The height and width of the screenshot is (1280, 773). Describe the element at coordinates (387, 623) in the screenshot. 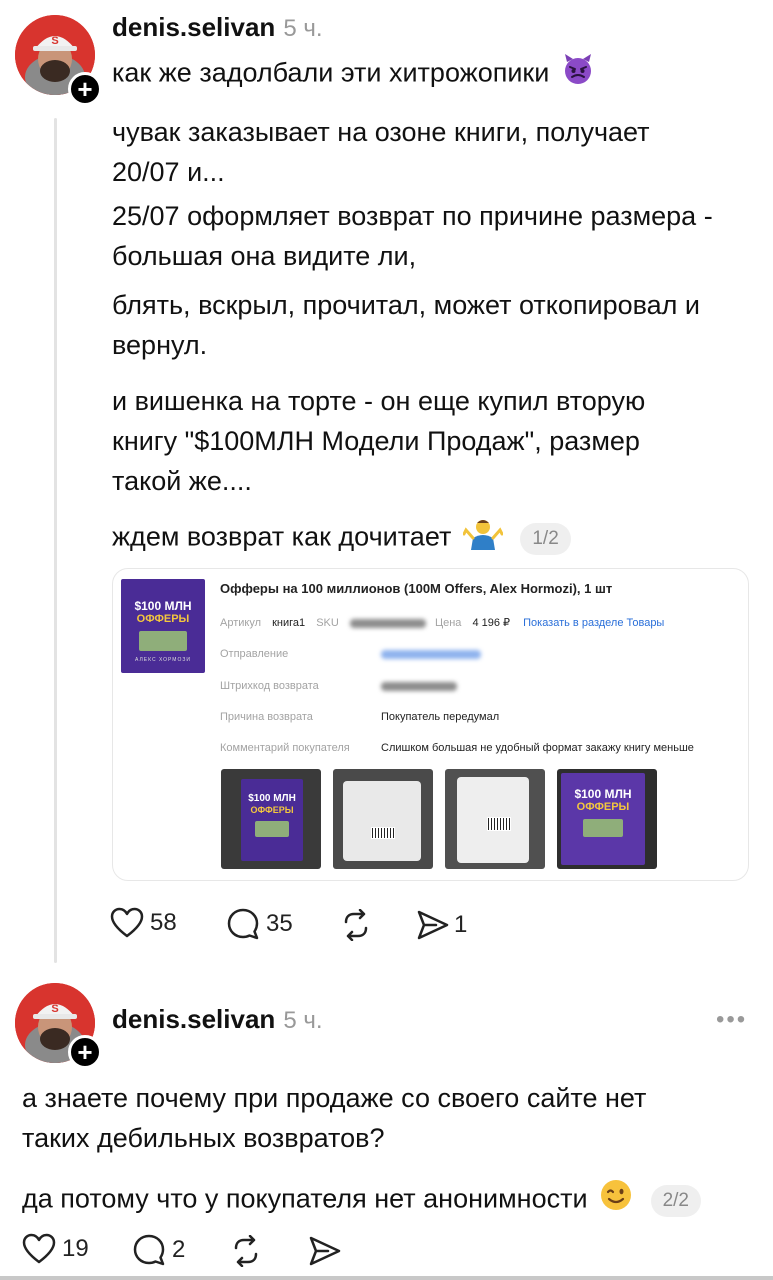

I see `sku-blurred` at that location.